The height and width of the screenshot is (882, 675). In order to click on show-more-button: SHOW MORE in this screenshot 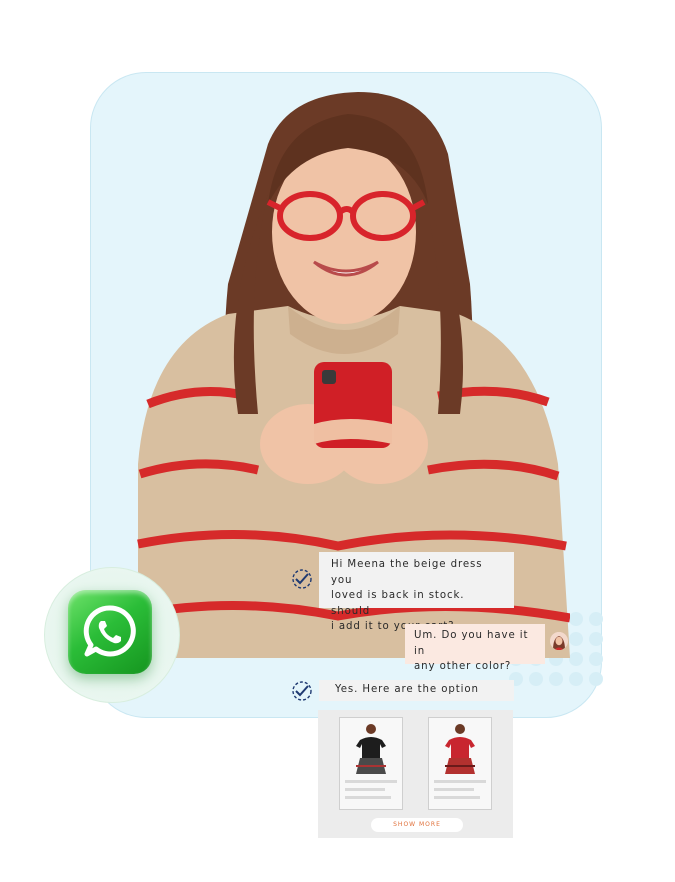, I will do `click(417, 825)`.